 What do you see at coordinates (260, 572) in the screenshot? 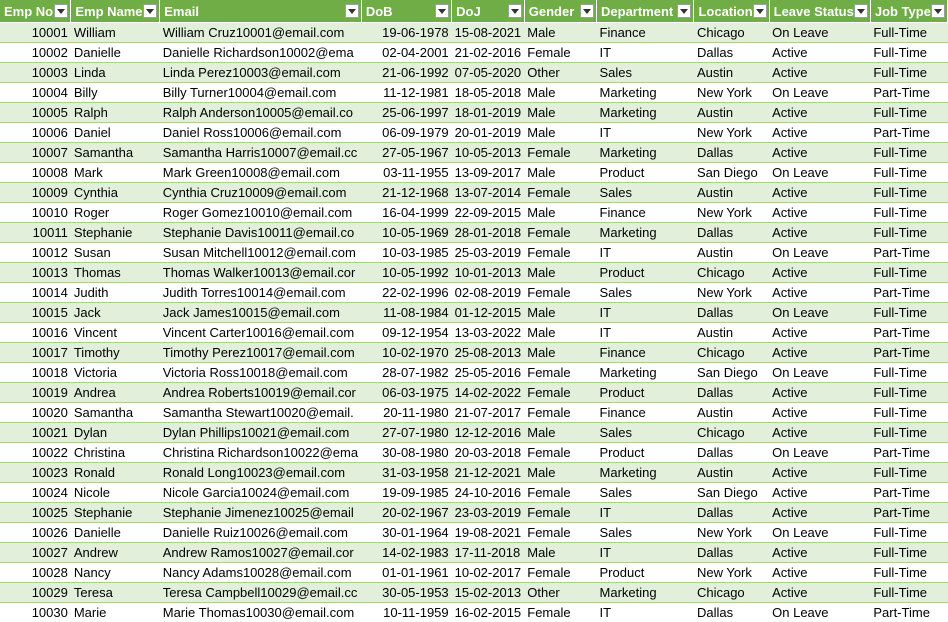
I see `cell-email: Nancy Adams10028@email.com` at bounding box center [260, 572].